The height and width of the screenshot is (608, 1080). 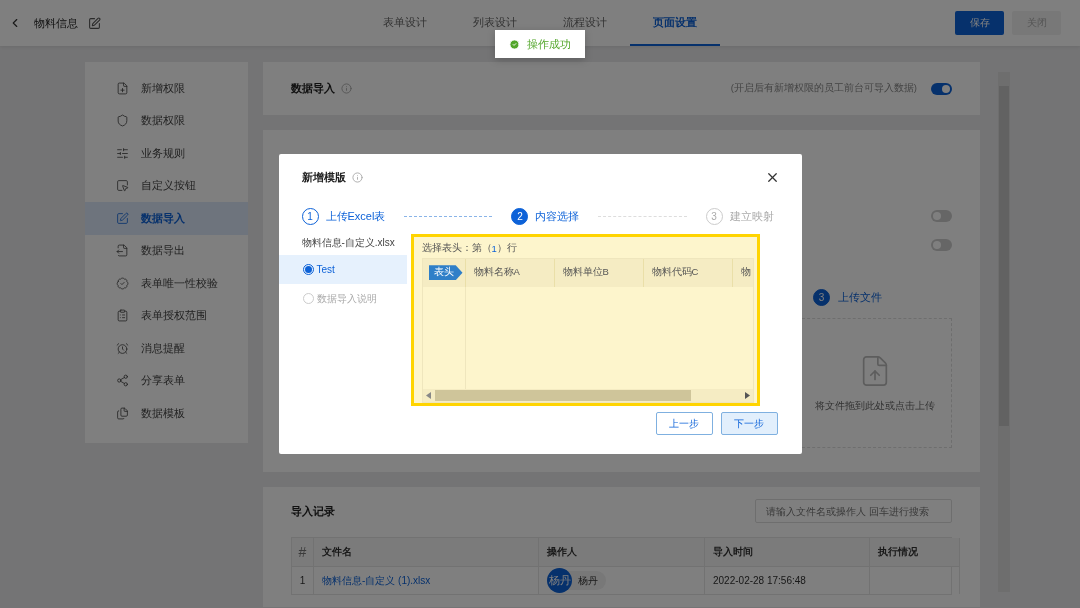 I want to click on sidebar-item: 表单授权范围, so click(x=166, y=315).